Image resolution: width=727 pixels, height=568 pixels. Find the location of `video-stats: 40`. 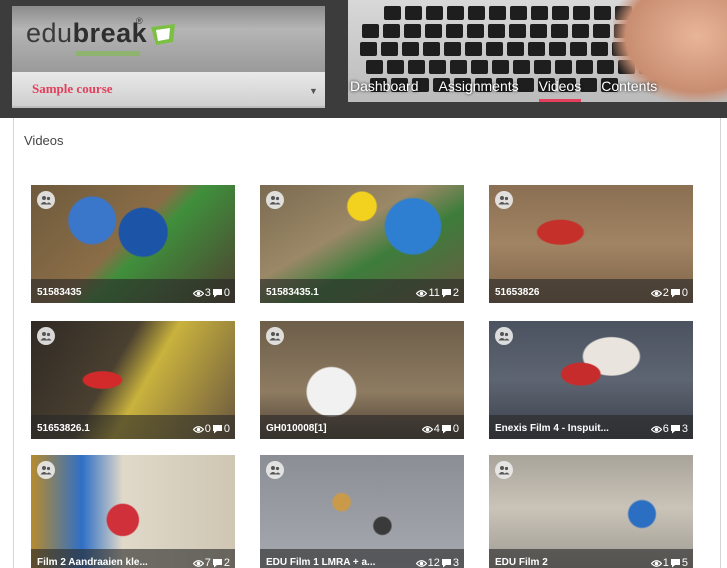

video-stats: 40 is located at coordinates (440, 429).